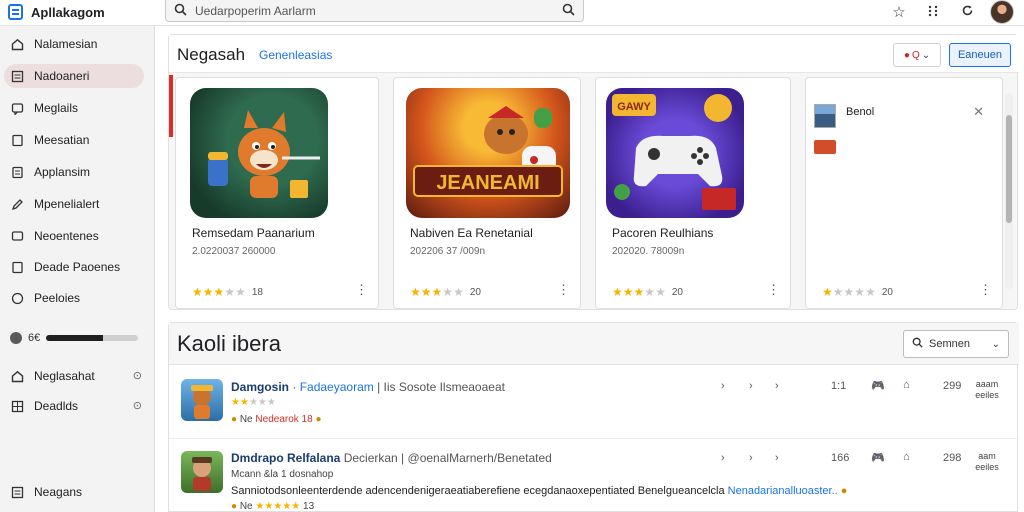  I want to click on sidebar-item-label: Meglails, so click(56, 108).